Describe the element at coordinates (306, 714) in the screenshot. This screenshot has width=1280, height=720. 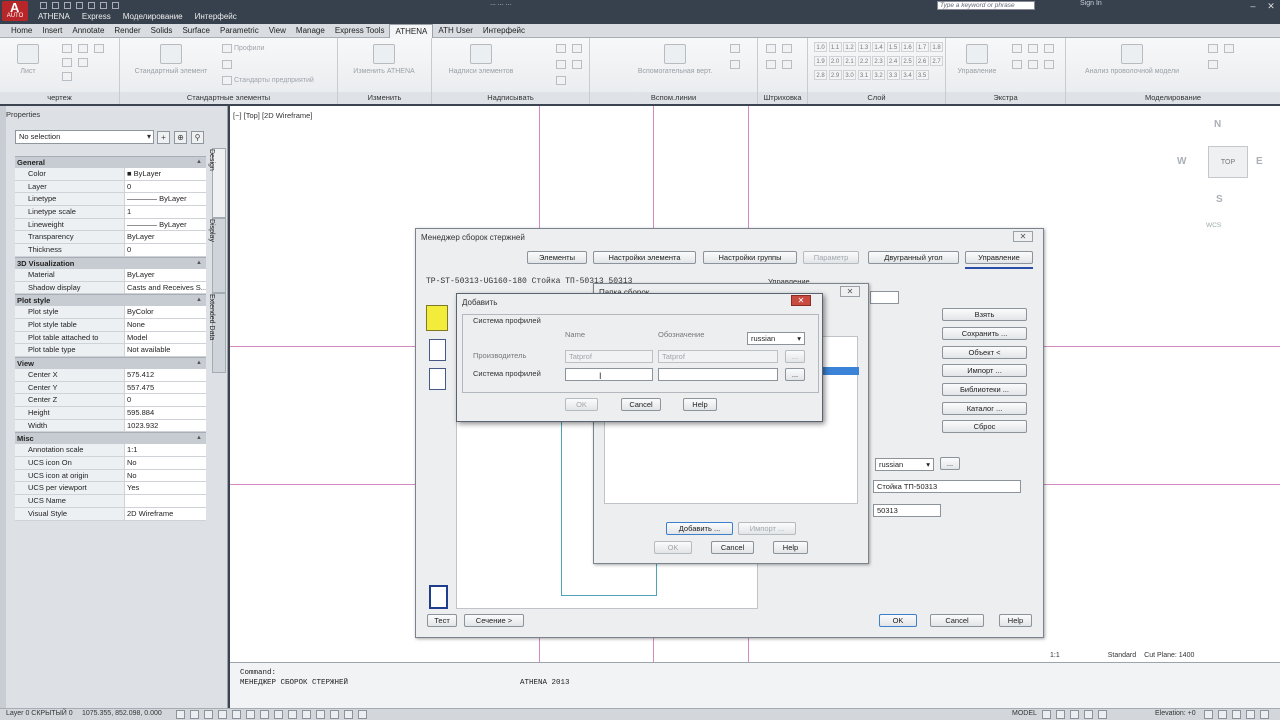
I see `dynamic-input-icon` at that location.